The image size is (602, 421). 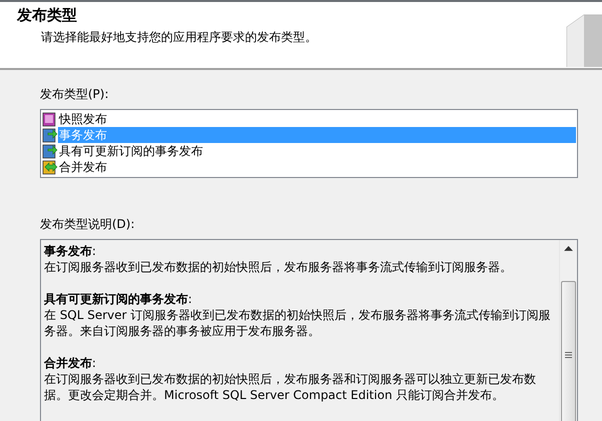 I want to click on page-title: 发布类型, so click(x=47, y=15).